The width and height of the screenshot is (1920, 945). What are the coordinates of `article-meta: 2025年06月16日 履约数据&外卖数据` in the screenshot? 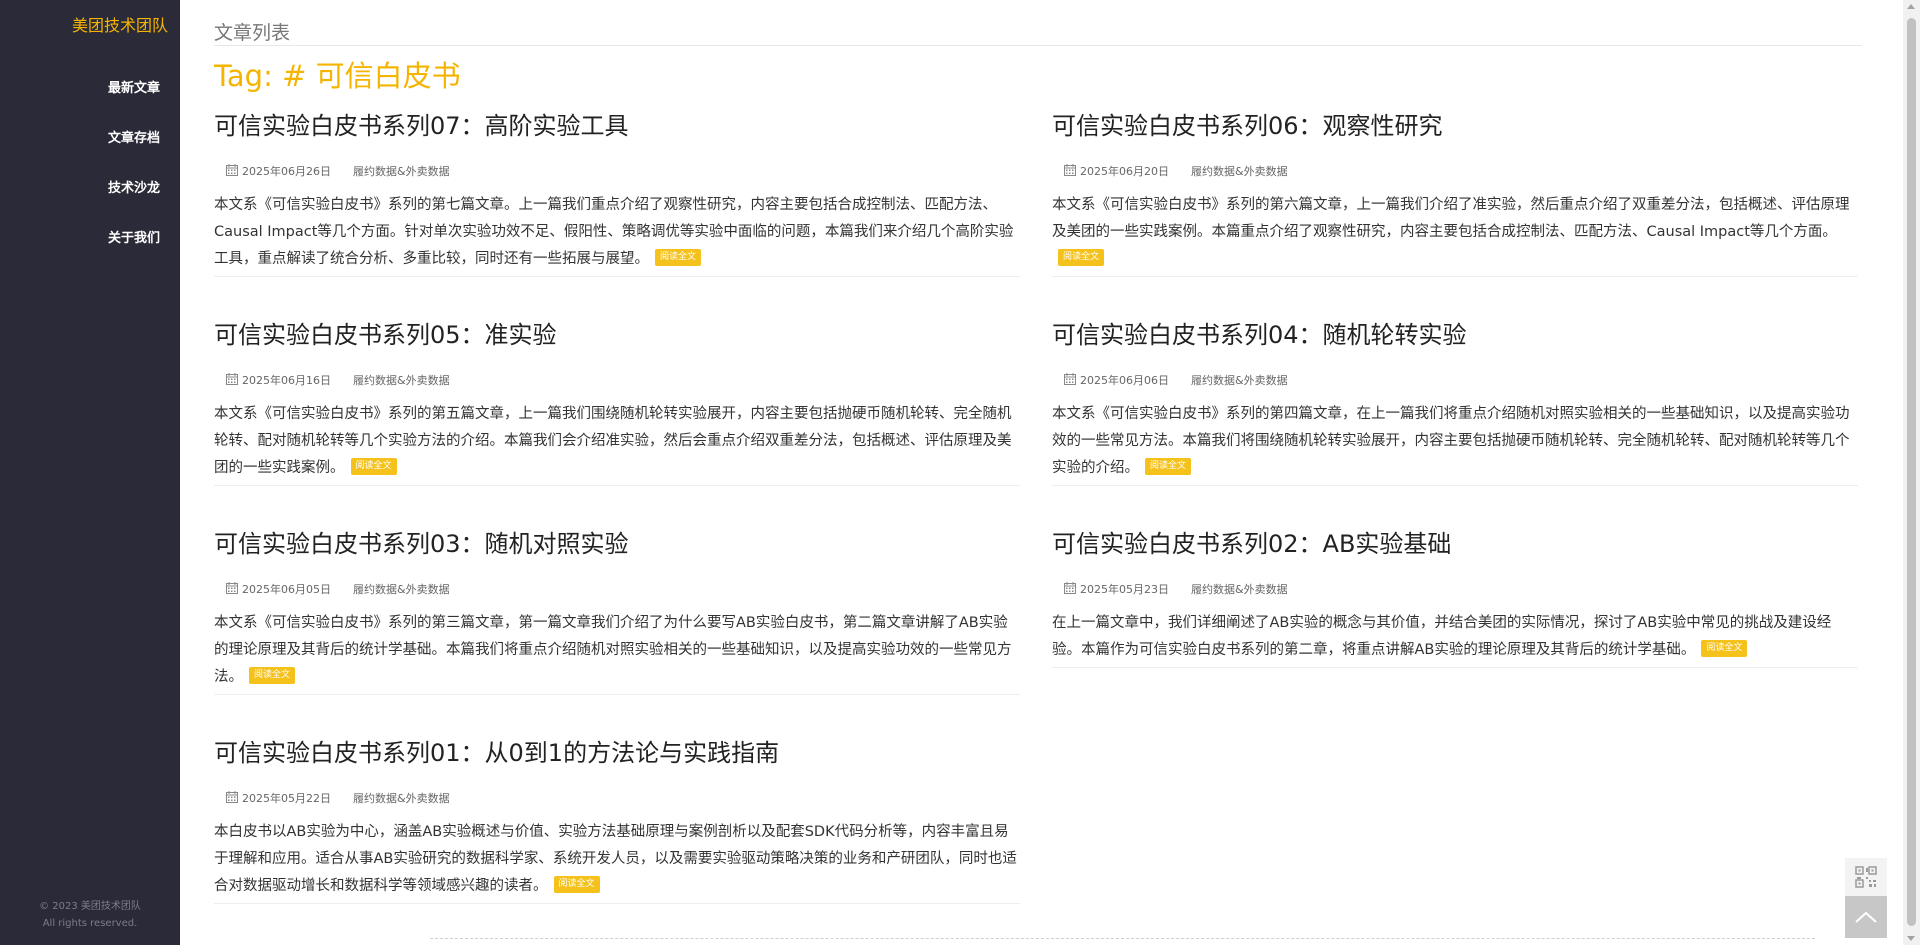 It's located at (617, 380).